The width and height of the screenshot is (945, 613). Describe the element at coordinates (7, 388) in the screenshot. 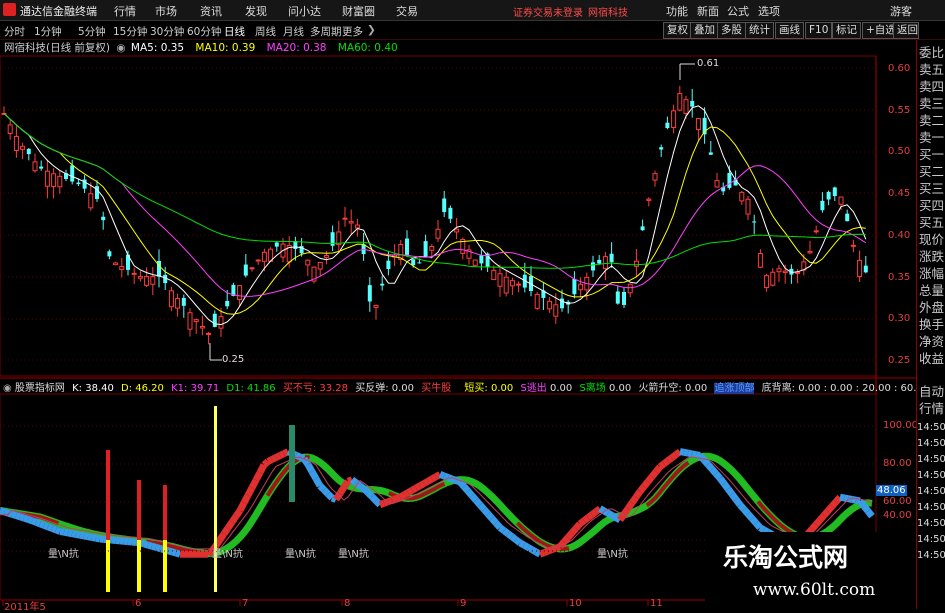

I see `settings-circle-icon: ◉` at that location.